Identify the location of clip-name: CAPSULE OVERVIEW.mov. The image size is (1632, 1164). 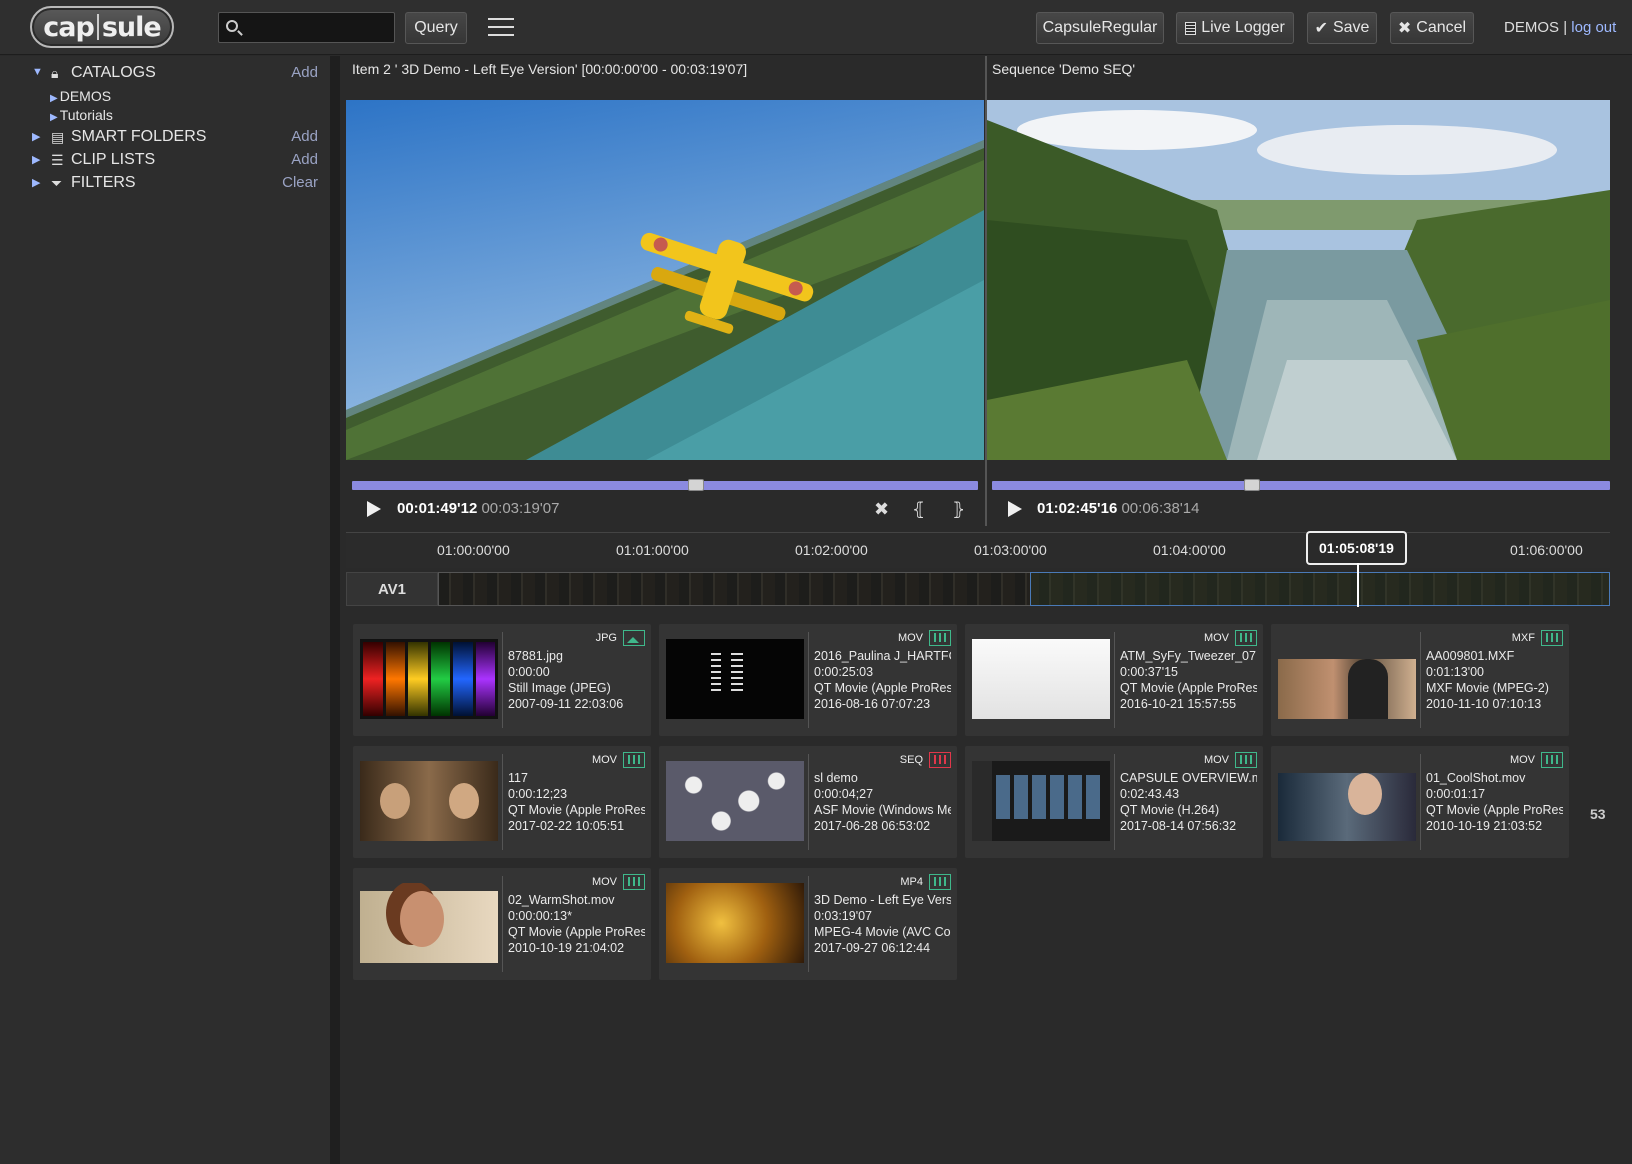
(1188, 778).